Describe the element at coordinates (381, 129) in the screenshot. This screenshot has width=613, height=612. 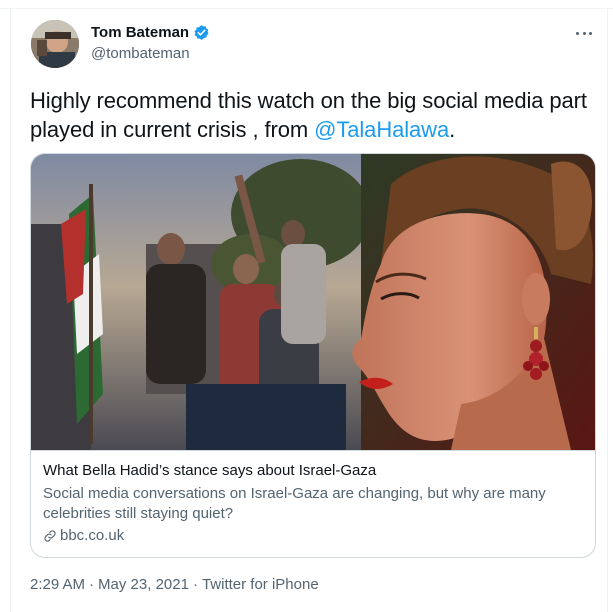
I see `mention-link: @TalaHalawa` at that location.